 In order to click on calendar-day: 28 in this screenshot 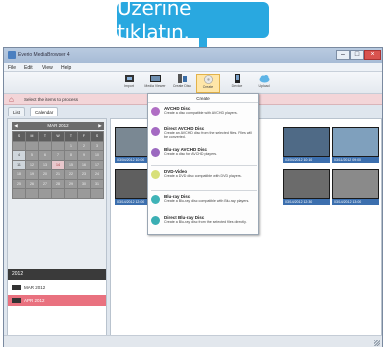, I will do `click(58, 184)`.